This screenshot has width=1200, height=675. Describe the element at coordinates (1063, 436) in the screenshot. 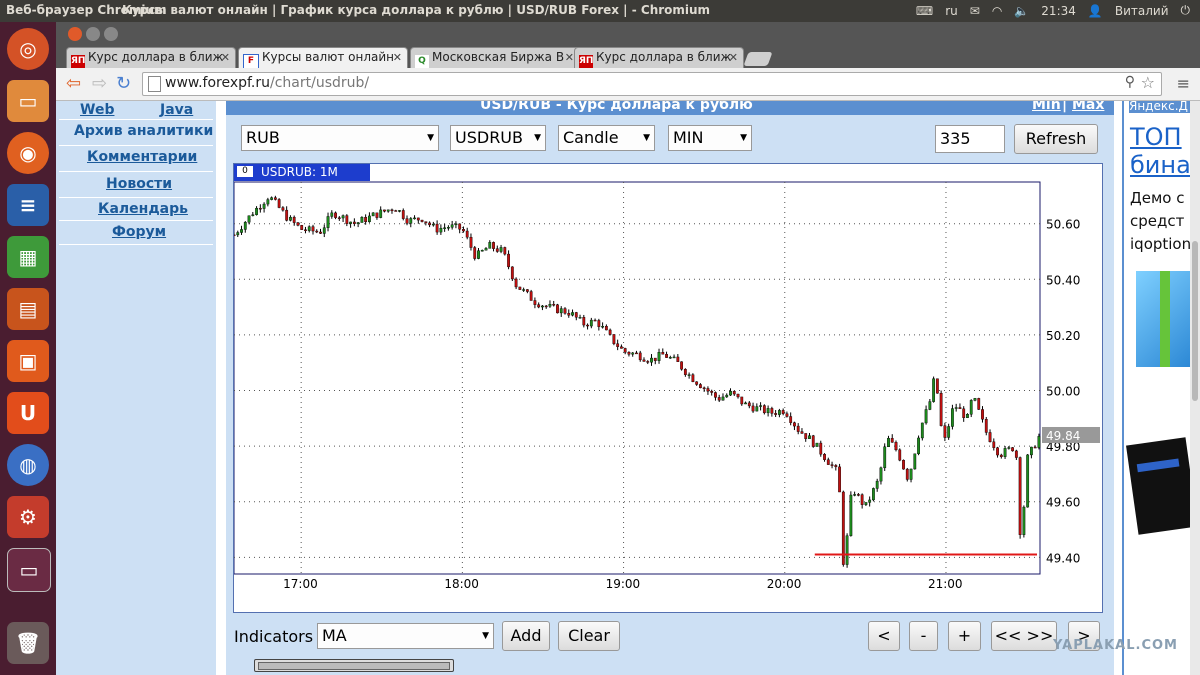

I see `current-price-label: 49.84` at that location.